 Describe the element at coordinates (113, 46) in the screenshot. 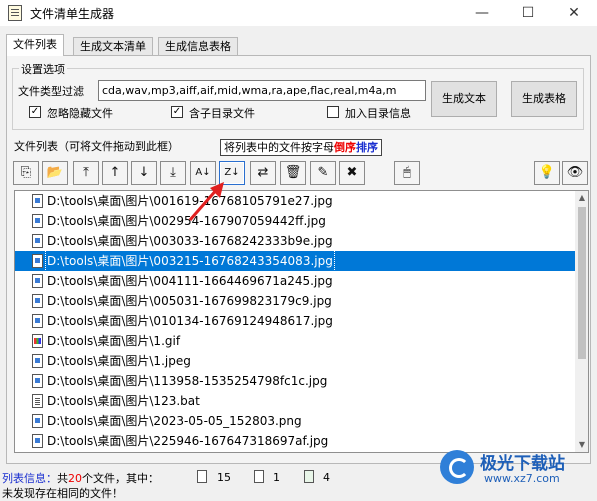

I see `tab-generate-text: 生成文本清单` at that location.